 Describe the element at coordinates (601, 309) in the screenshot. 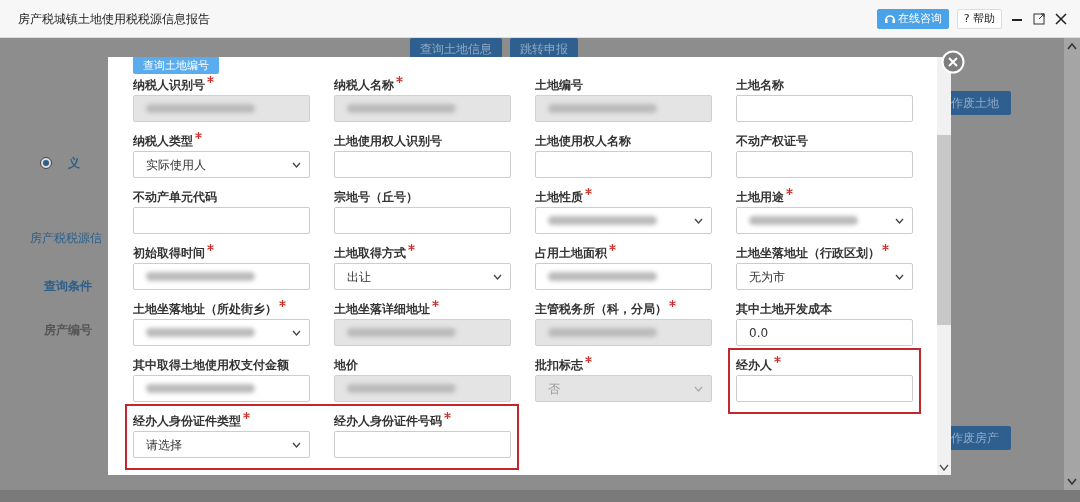

I see `field-label: 主管税务所（科，分局）` at that location.